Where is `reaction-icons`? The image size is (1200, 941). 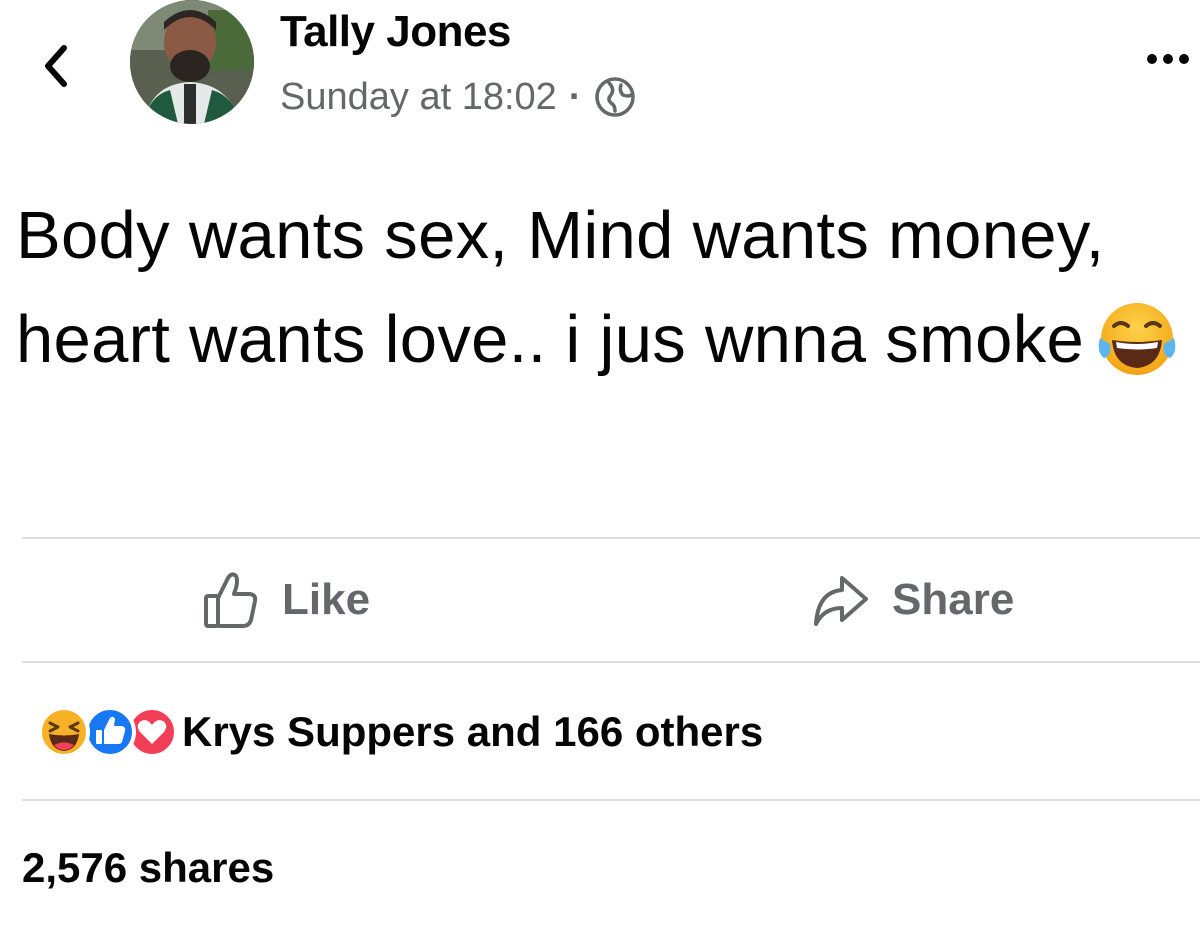
reaction-icons is located at coordinates (100, 732).